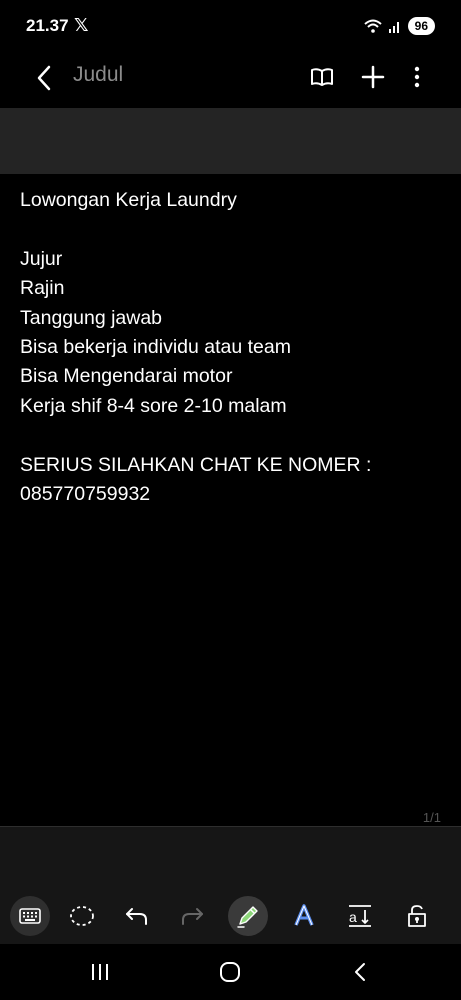 Image resolution: width=461 pixels, height=1000 pixels. I want to click on note-title: Judul, so click(98, 75).